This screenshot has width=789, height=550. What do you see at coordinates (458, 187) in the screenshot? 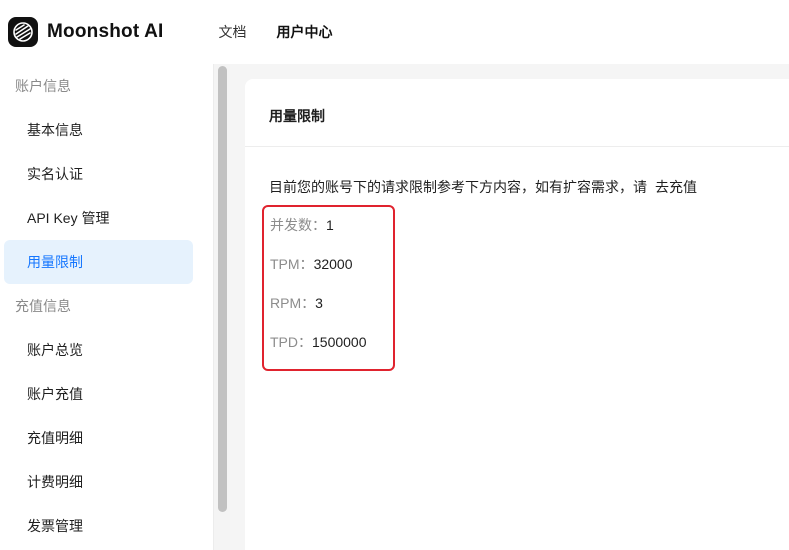
I see `description-text: 目前您的账号下的请求限制参考下方内容，如有扩容需求，请` at bounding box center [458, 187].